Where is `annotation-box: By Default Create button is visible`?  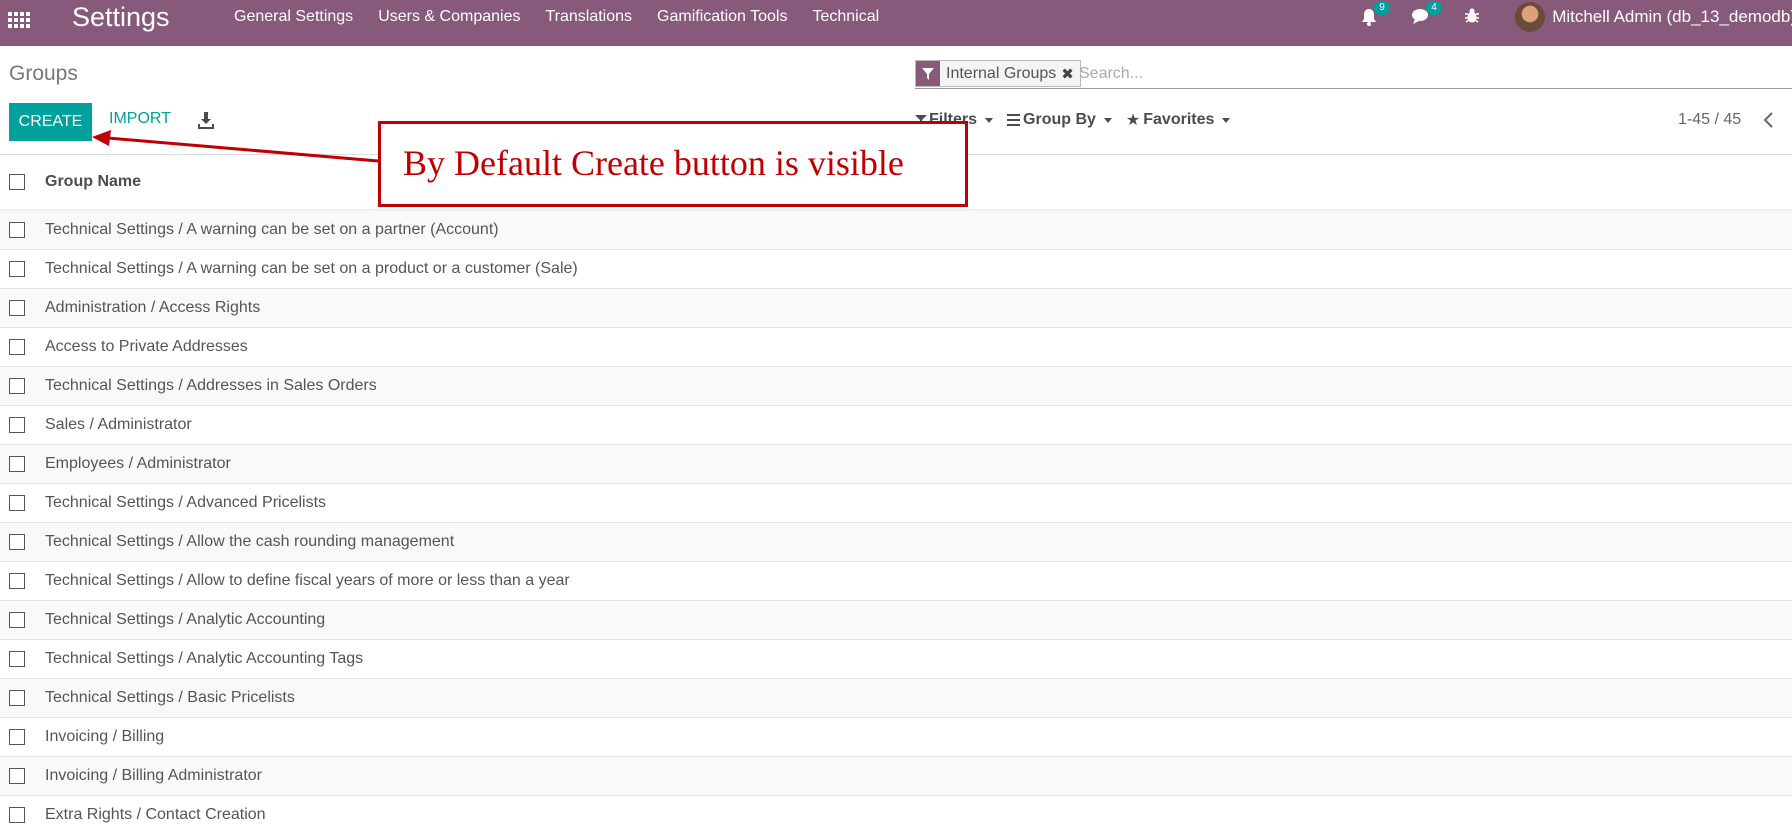 annotation-box: By Default Create button is visible is located at coordinates (673, 164).